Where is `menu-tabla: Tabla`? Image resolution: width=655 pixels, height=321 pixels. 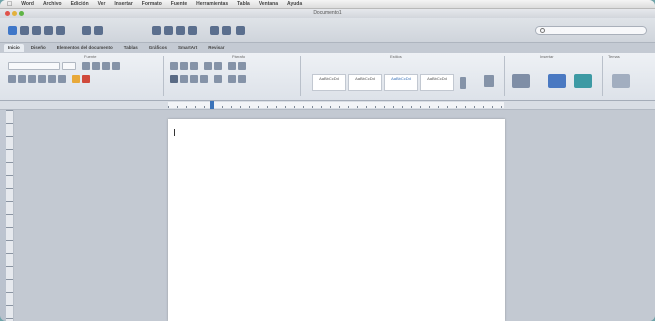 menu-tabla: Tabla is located at coordinates (243, 4).